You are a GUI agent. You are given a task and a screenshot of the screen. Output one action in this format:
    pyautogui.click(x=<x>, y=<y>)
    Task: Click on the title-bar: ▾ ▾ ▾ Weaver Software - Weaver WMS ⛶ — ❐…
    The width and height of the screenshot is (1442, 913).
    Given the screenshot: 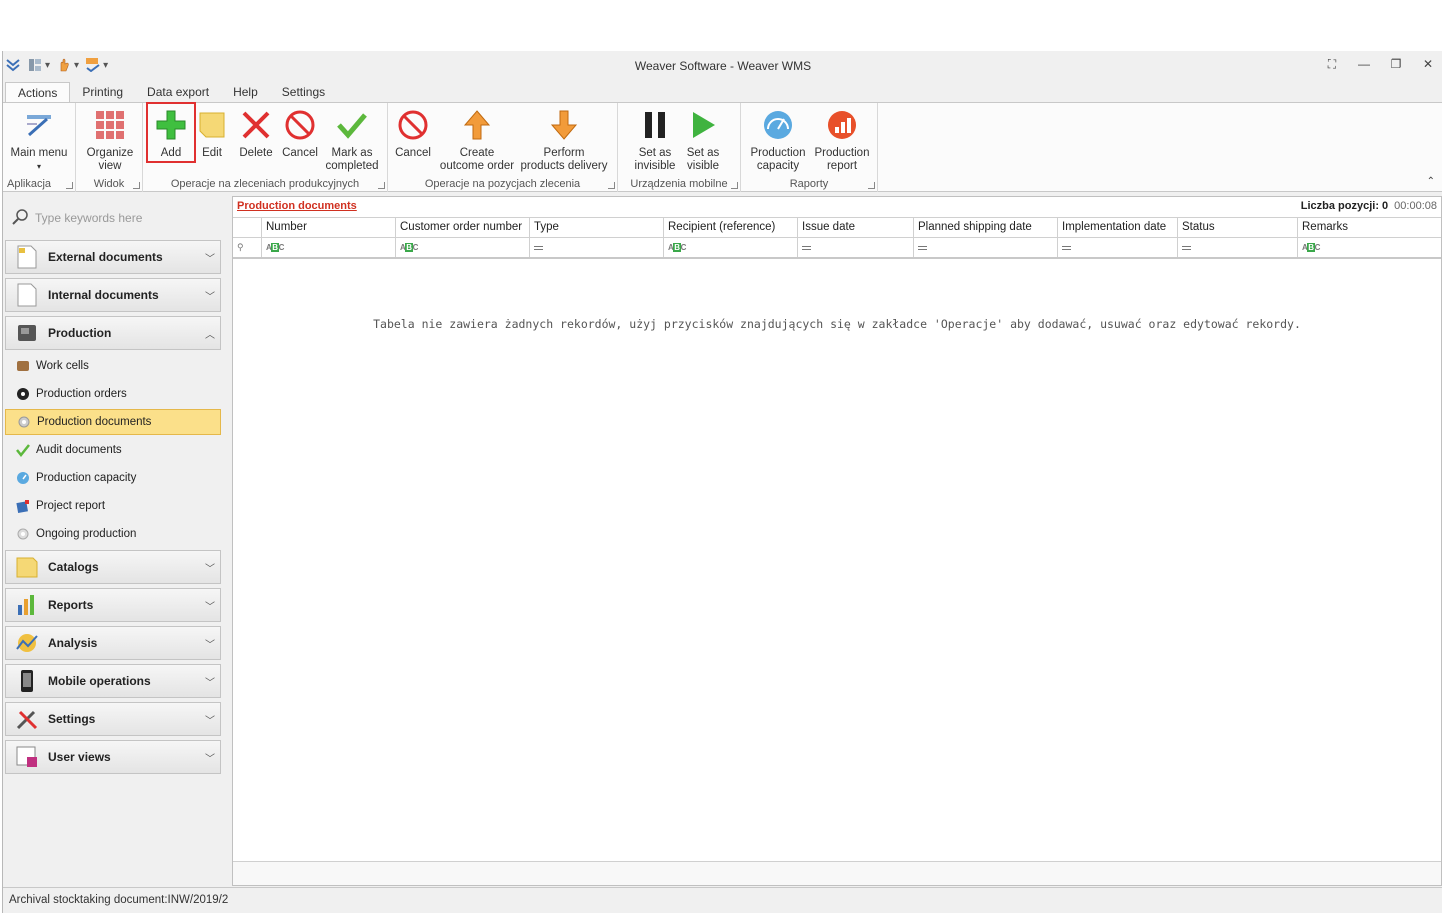 What is the action you would take?
    pyautogui.click(x=722, y=66)
    